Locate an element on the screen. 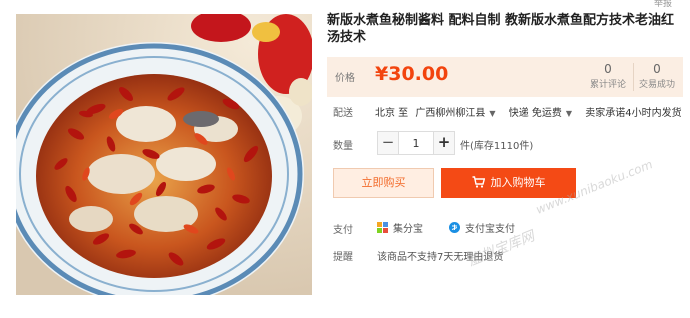  payment-method-jifenbao: 集分宝 is located at coordinates (400, 227).